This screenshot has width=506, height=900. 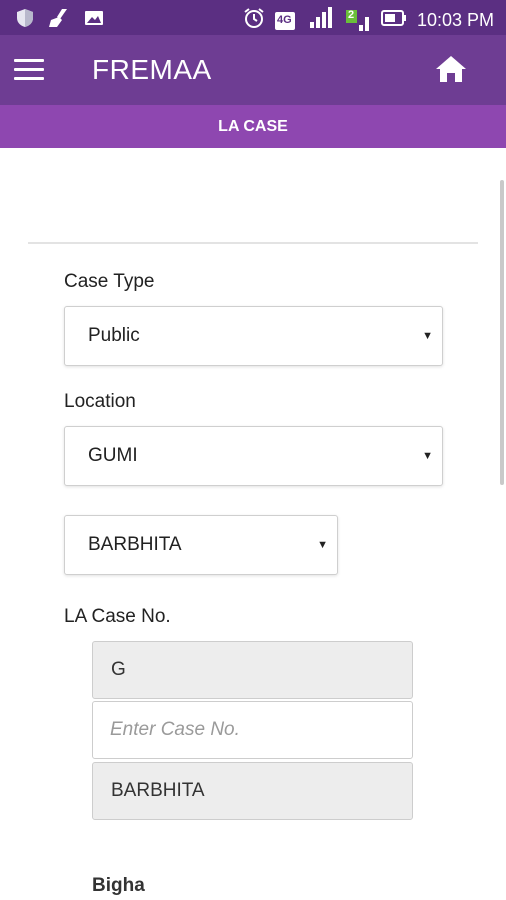 What do you see at coordinates (253, 336) in the screenshot?
I see `case-type-select: Public ▼` at bounding box center [253, 336].